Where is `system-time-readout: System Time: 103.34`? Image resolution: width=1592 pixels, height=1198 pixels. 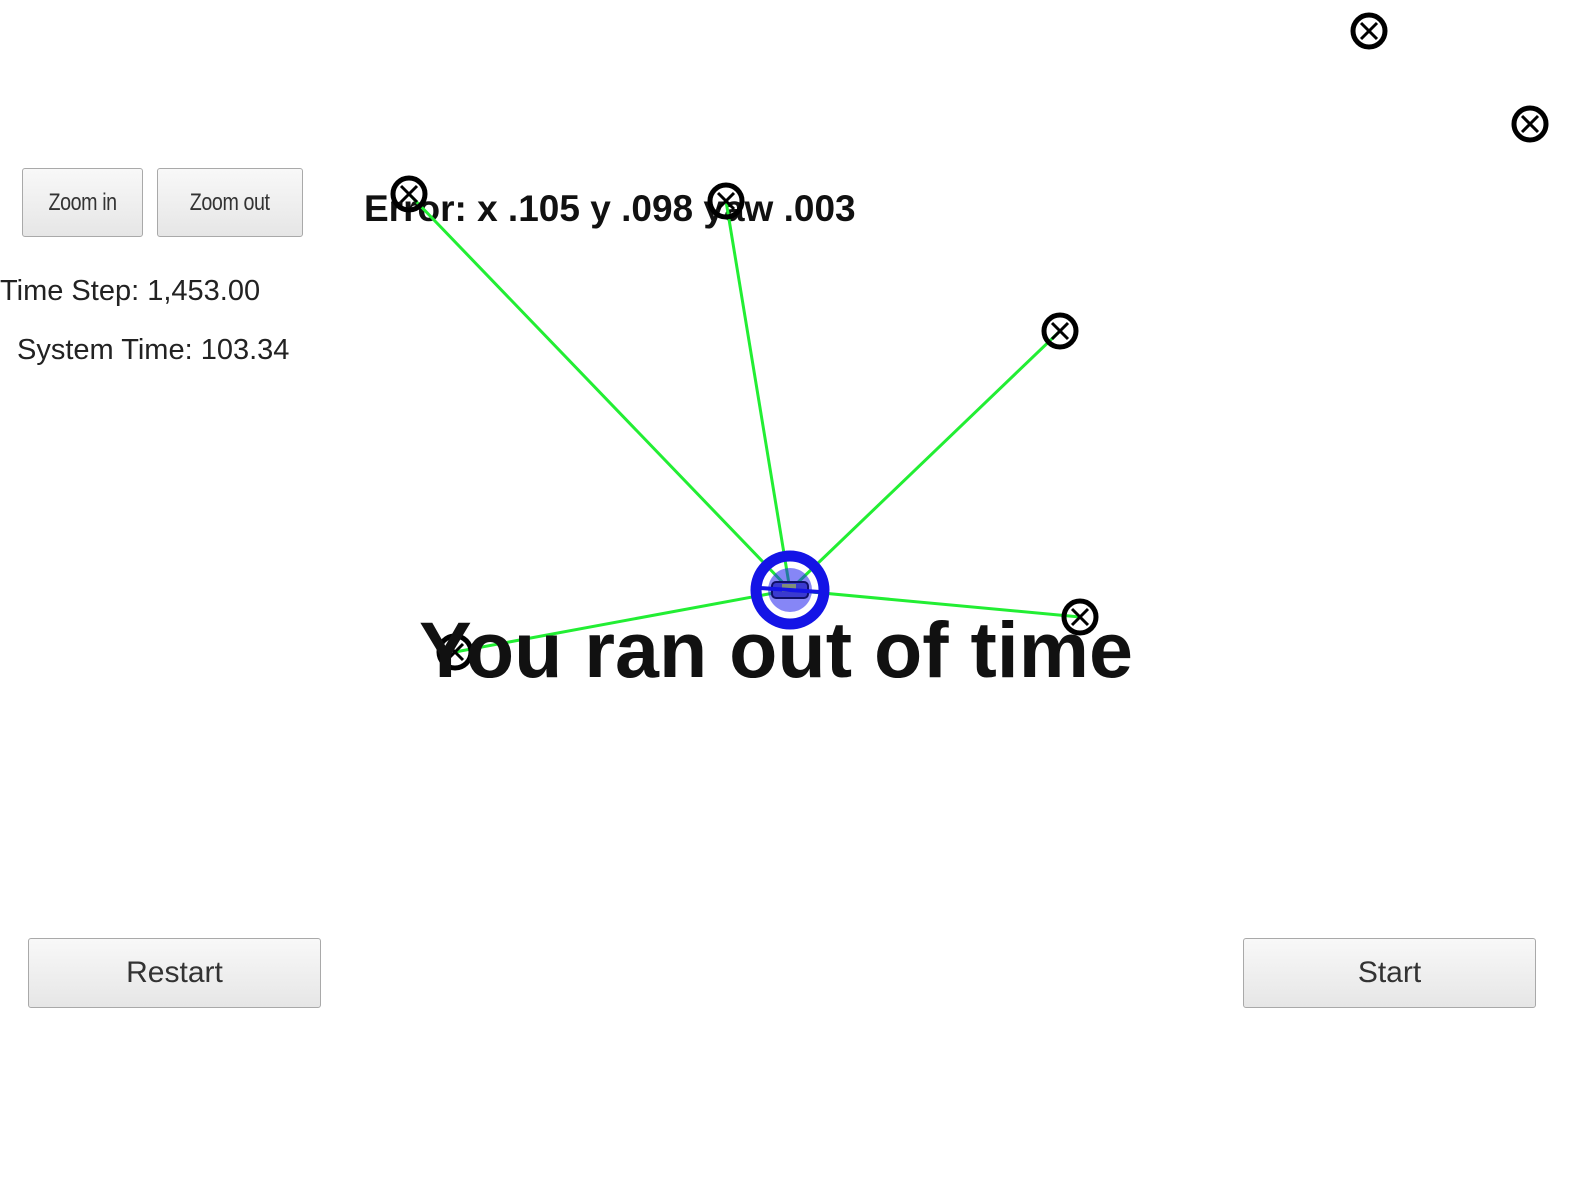 system-time-readout: System Time: 103.34 is located at coordinates (153, 350).